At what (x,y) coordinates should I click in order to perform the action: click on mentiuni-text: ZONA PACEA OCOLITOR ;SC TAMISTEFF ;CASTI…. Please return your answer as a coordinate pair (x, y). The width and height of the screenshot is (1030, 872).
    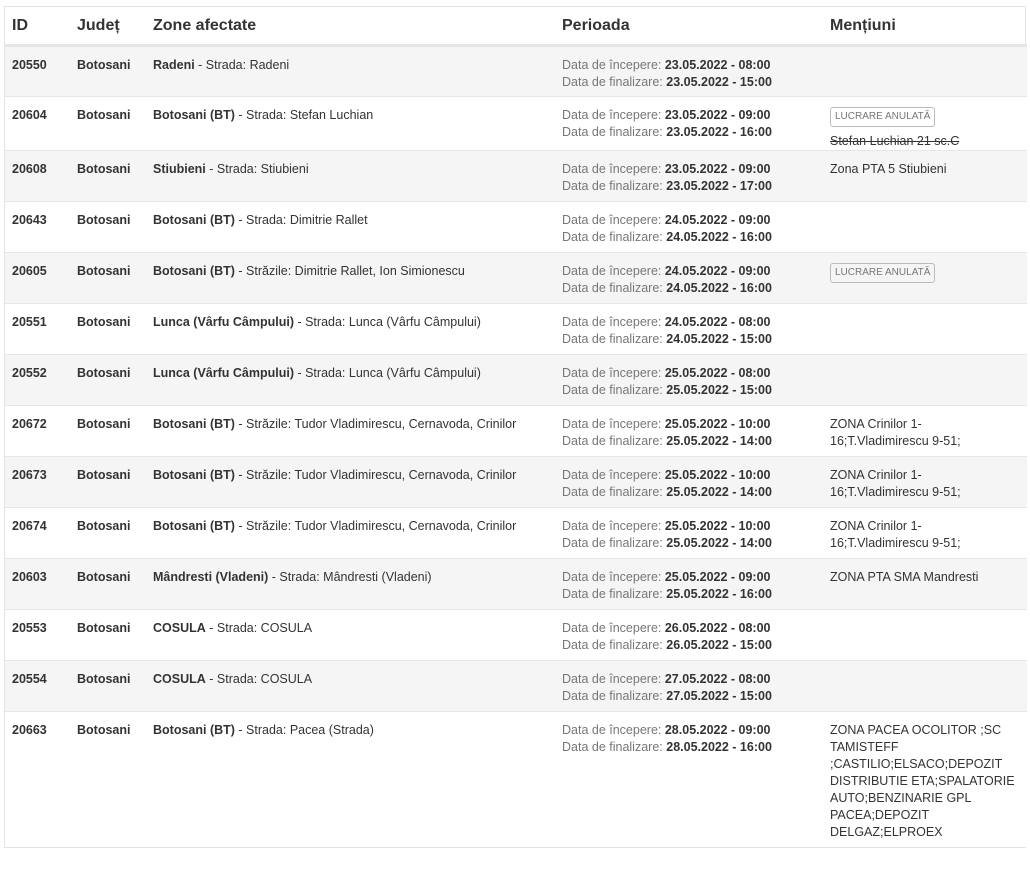
    Looking at the image, I should click on (922, 781).